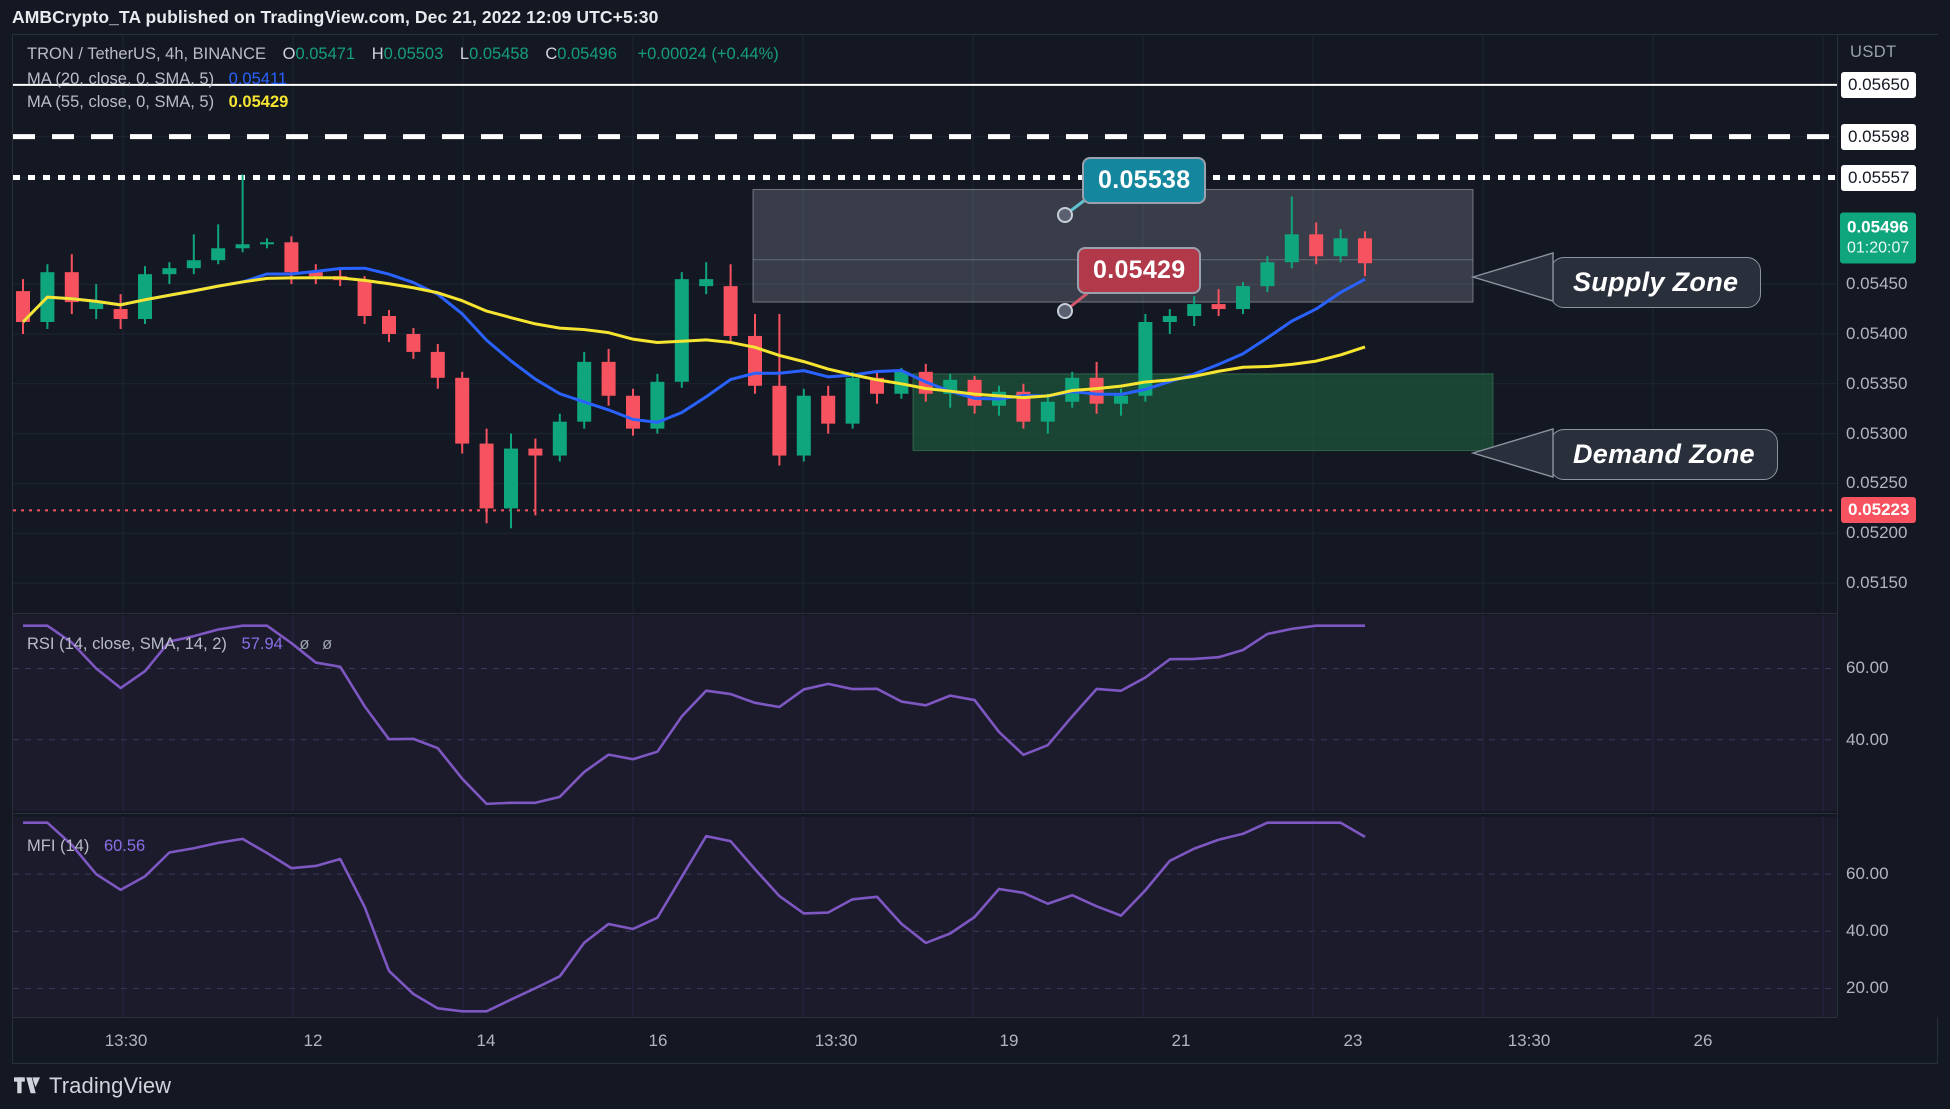 The image size is (1950, 1109). What do you see at coordinates (464, 54) in the screenshot?
I see `ohlc-low-label: L` at bounding box center [464, 54].